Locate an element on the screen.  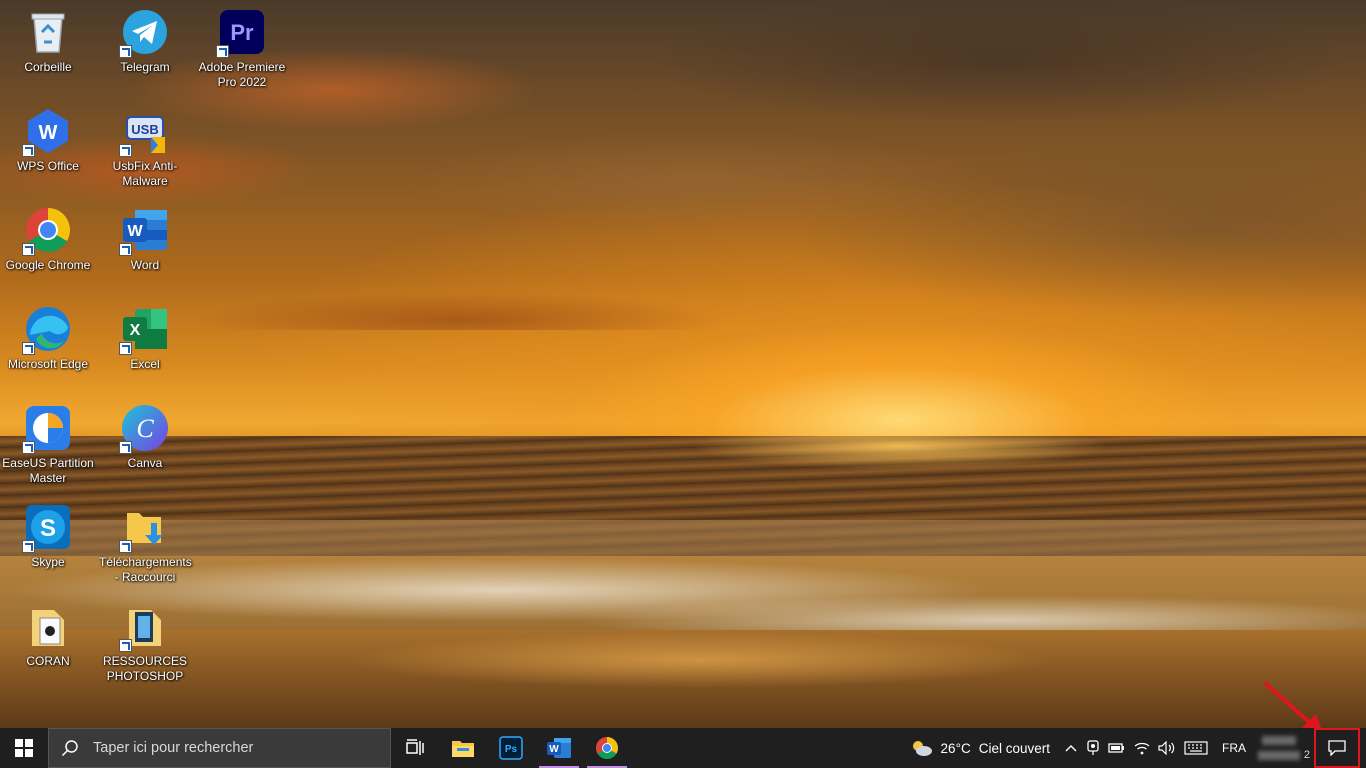
desktop-icon-canva: C Canva is located at coordinates (145, 434).